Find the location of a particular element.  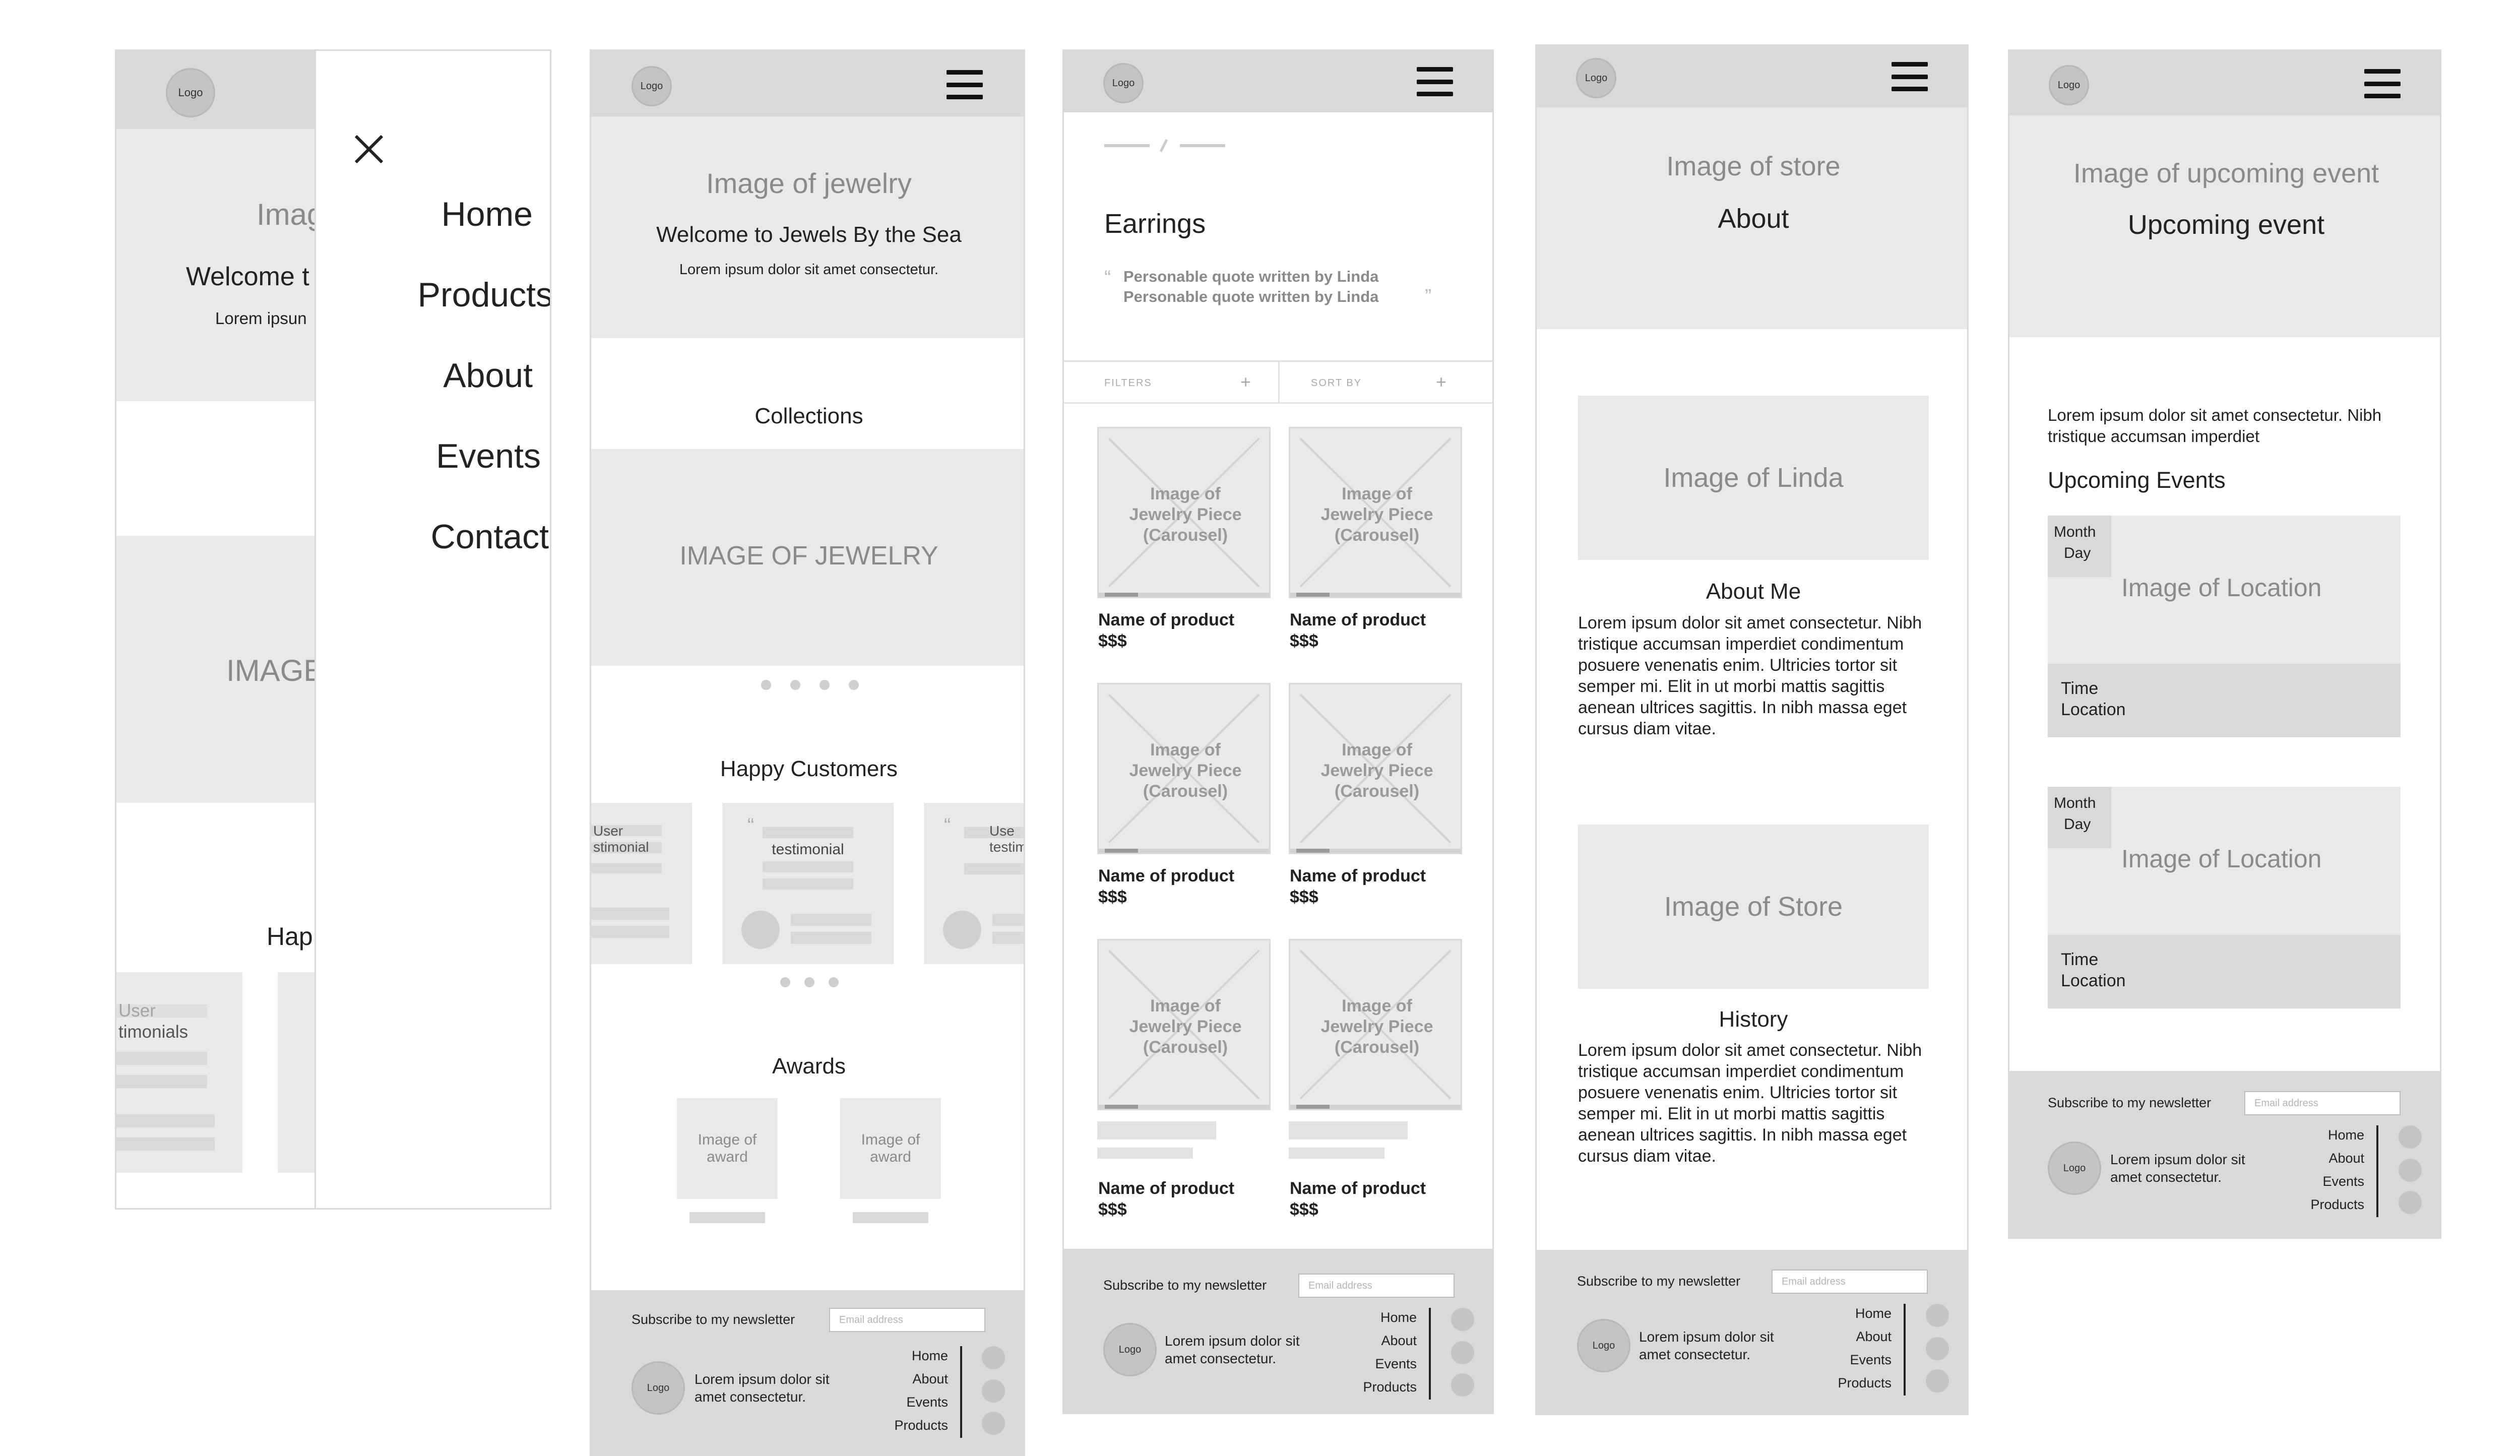

about-me-heading: About Me is located at coordinates (1754, 591).